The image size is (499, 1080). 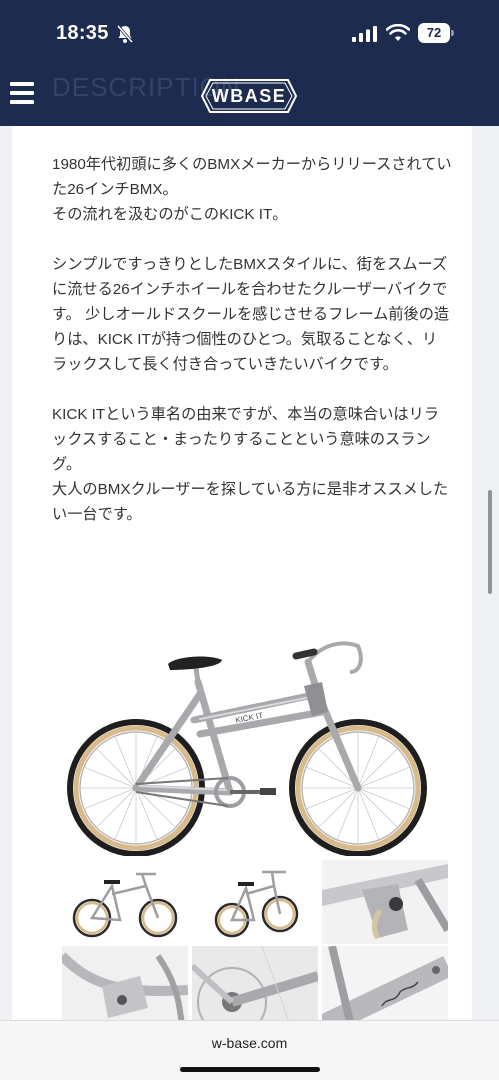 I want to click on hamburger-menu-icon, so click(x=23, y=94).